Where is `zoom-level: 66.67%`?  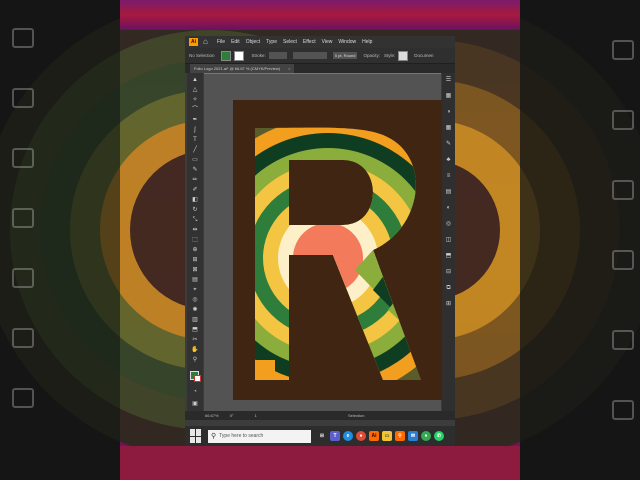 zoom-level: 66.67% is located at coordinates (212, 415).